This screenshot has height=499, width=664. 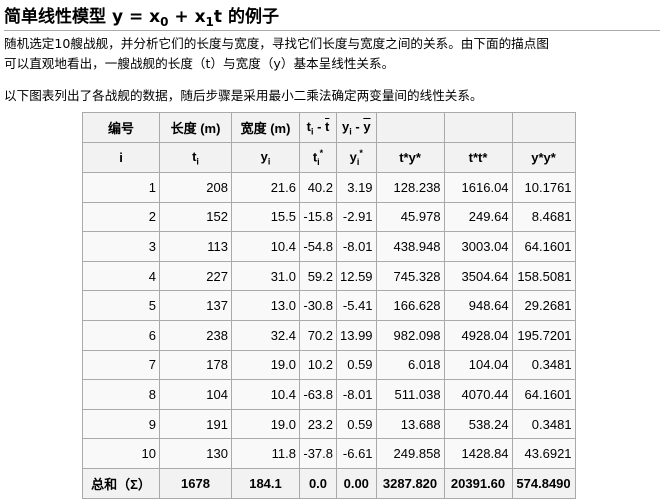 What do you see at coordinates (356, 305) in the screenshot?
I see `table-cell: -5.41` at bounding box center [356, 305].